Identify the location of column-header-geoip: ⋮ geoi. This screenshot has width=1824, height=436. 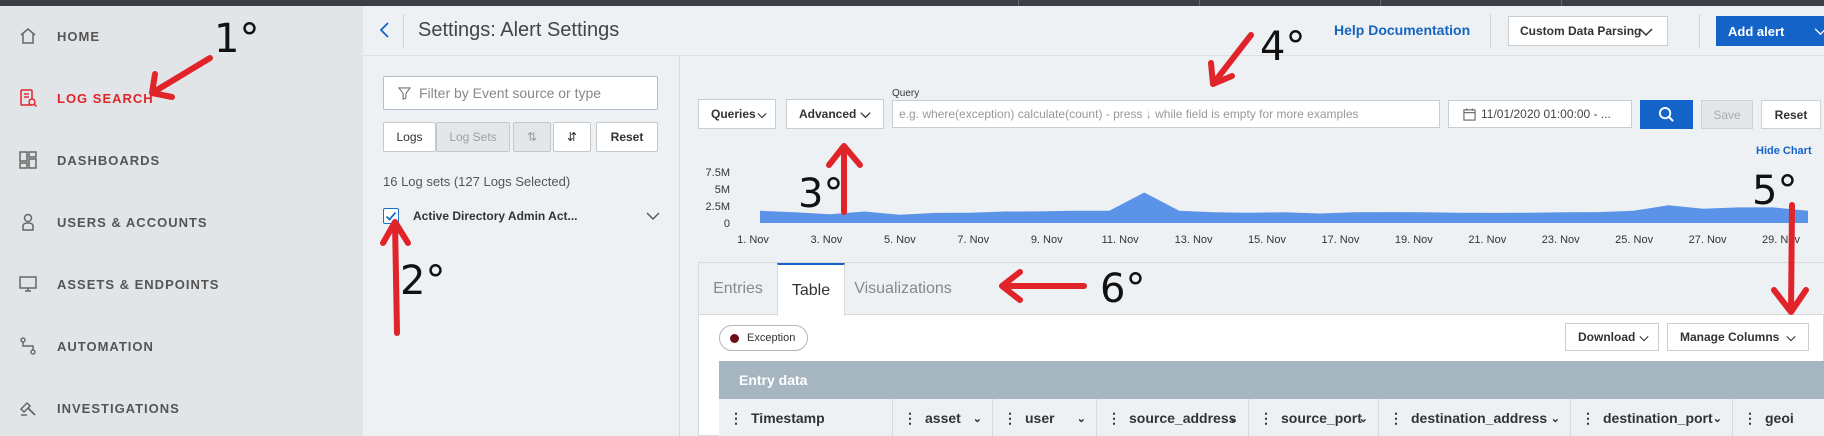
(1778, 417).